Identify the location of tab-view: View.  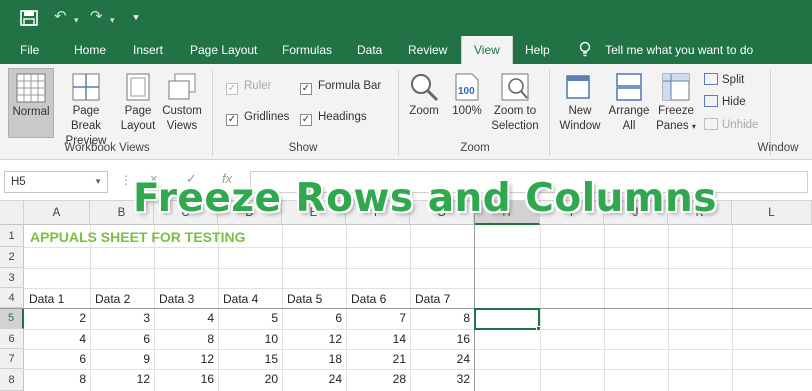
(487, 51).